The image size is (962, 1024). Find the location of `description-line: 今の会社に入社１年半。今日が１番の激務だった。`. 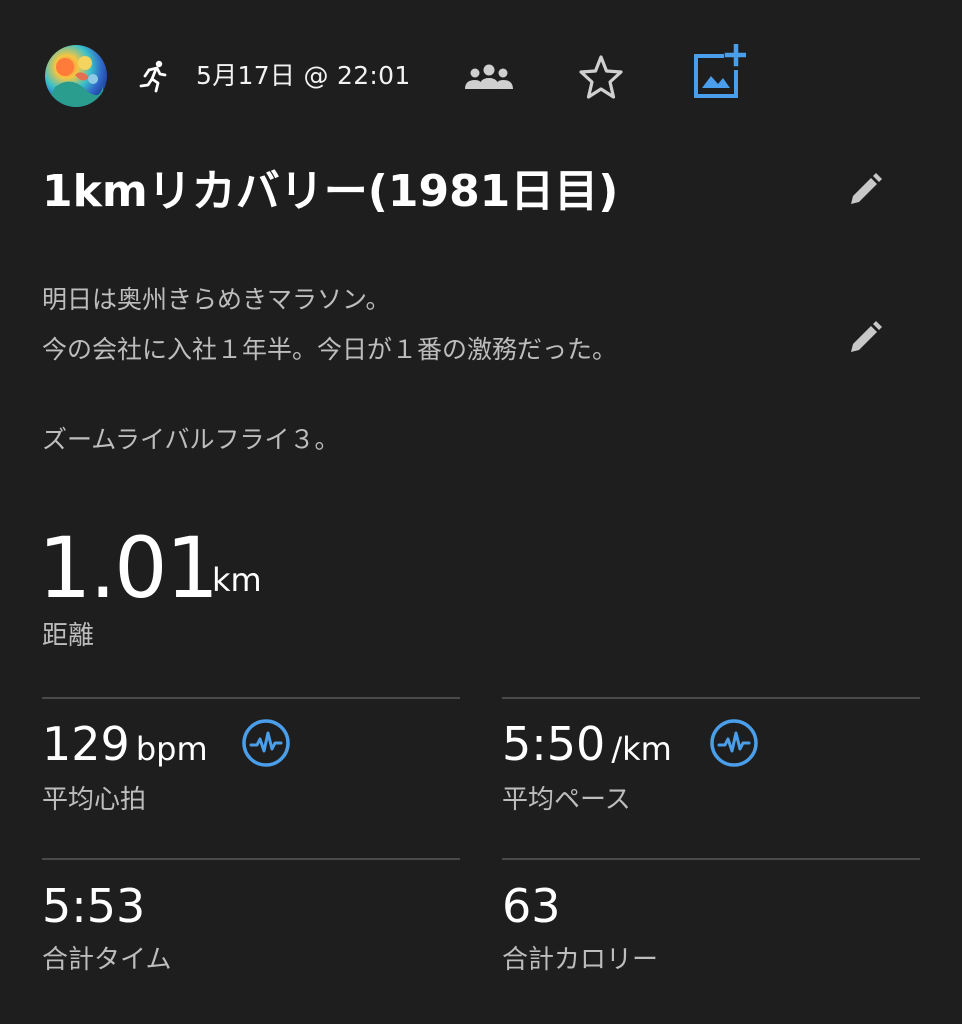

description-line: 今の会社に入社１年半。今日が１番の激務だった。 is located at coordinates (330, 349).